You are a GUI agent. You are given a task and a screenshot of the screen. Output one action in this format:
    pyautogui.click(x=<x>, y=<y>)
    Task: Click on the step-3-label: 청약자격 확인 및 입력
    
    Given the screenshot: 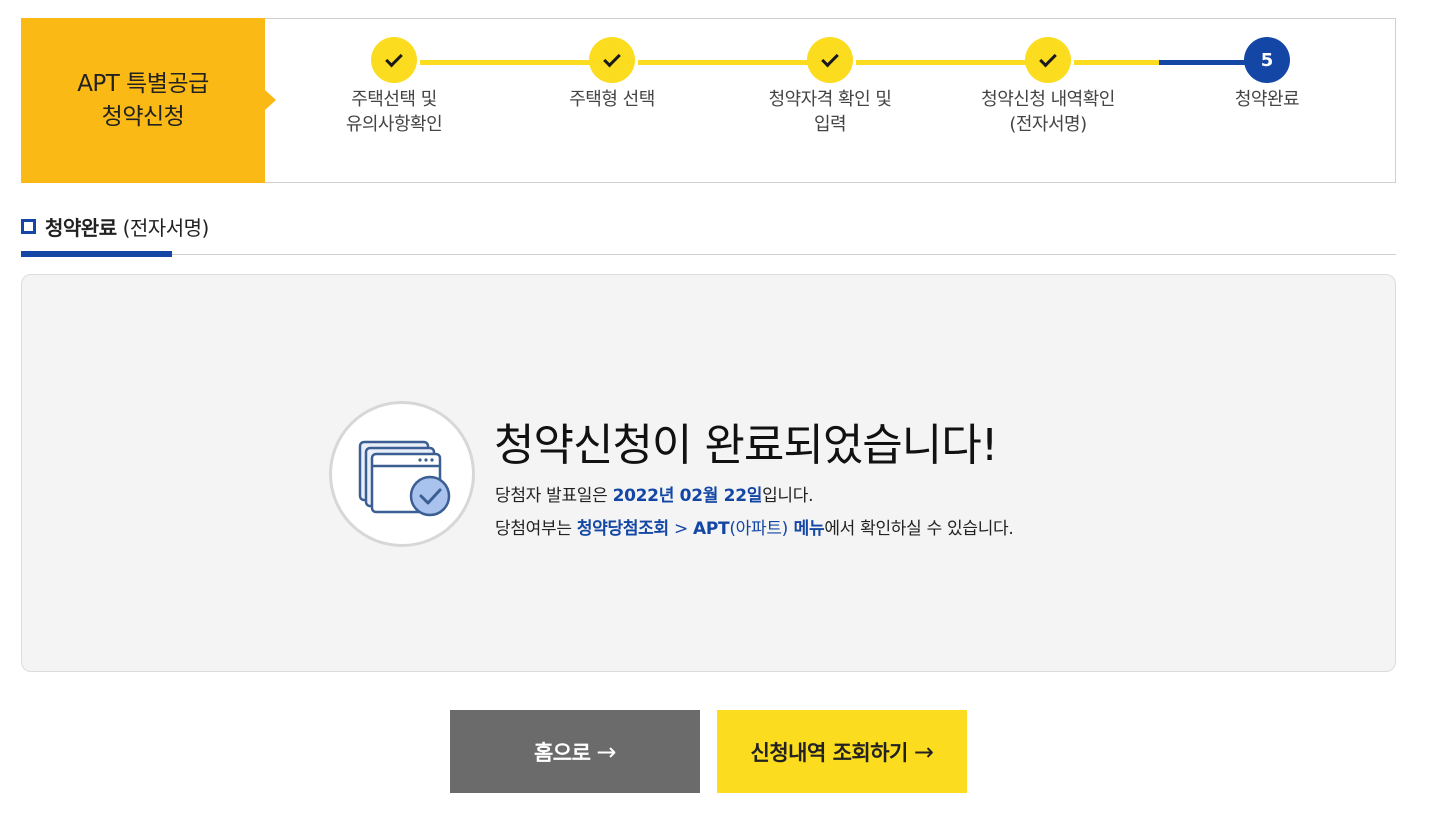 What is the action you would take?
    pyautogui.click(x=830, y=112)
    